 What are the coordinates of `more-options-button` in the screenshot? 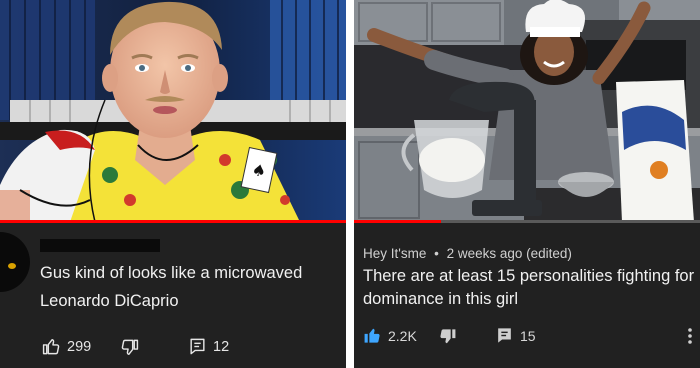 It's located at (690, 336).